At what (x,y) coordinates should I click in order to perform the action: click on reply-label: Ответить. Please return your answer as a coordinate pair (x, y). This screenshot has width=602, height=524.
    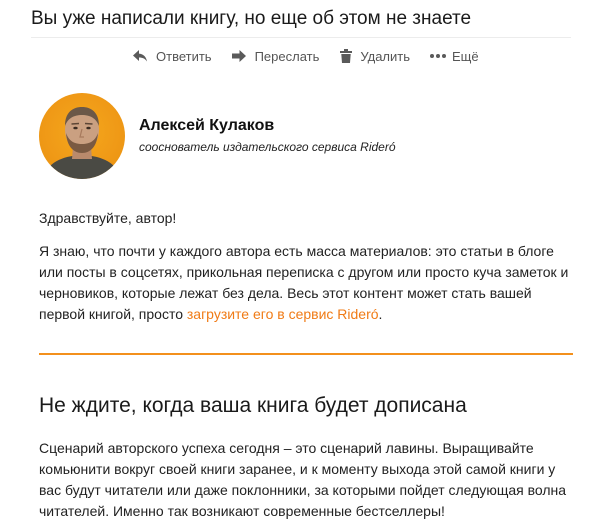
    Looking at the image, I should click on (184, 56).